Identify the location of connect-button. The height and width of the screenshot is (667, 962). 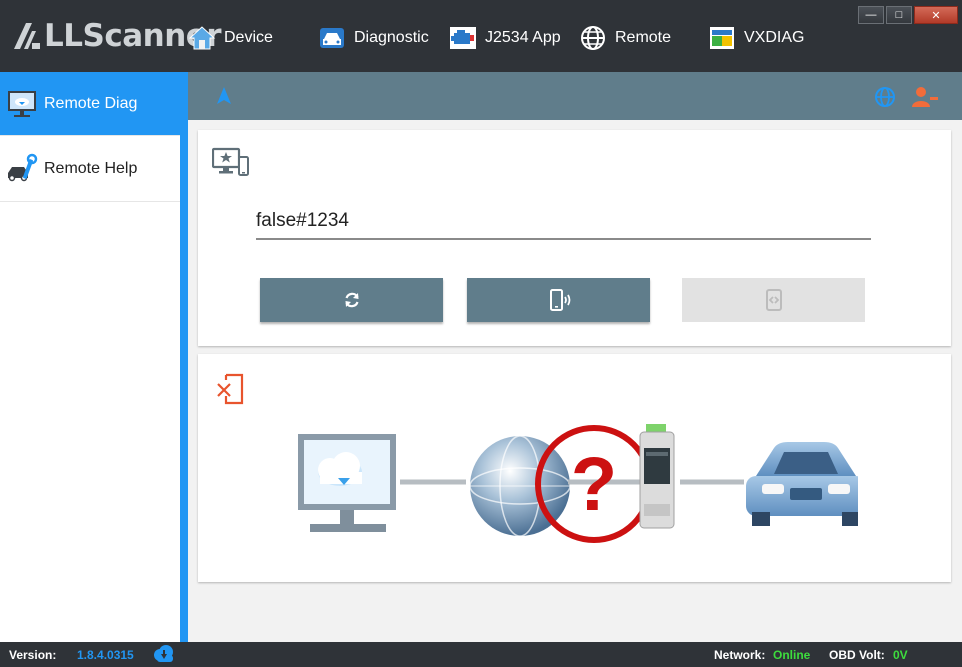
(773, 300).